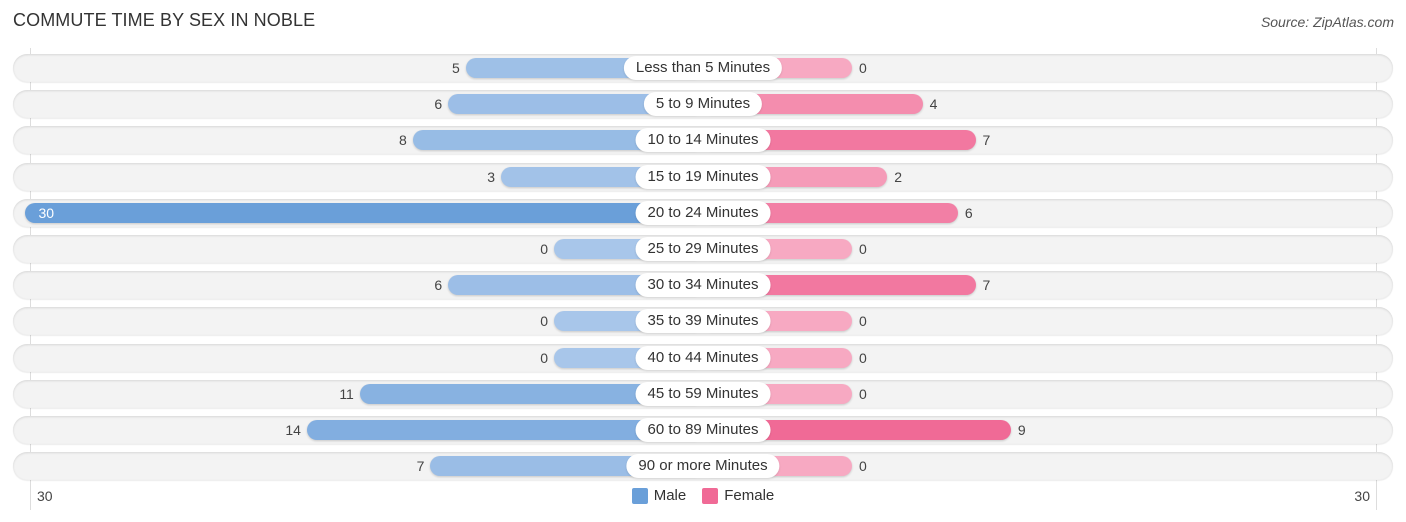  I want to click on legend-label-male: Male, so click(670, 495).